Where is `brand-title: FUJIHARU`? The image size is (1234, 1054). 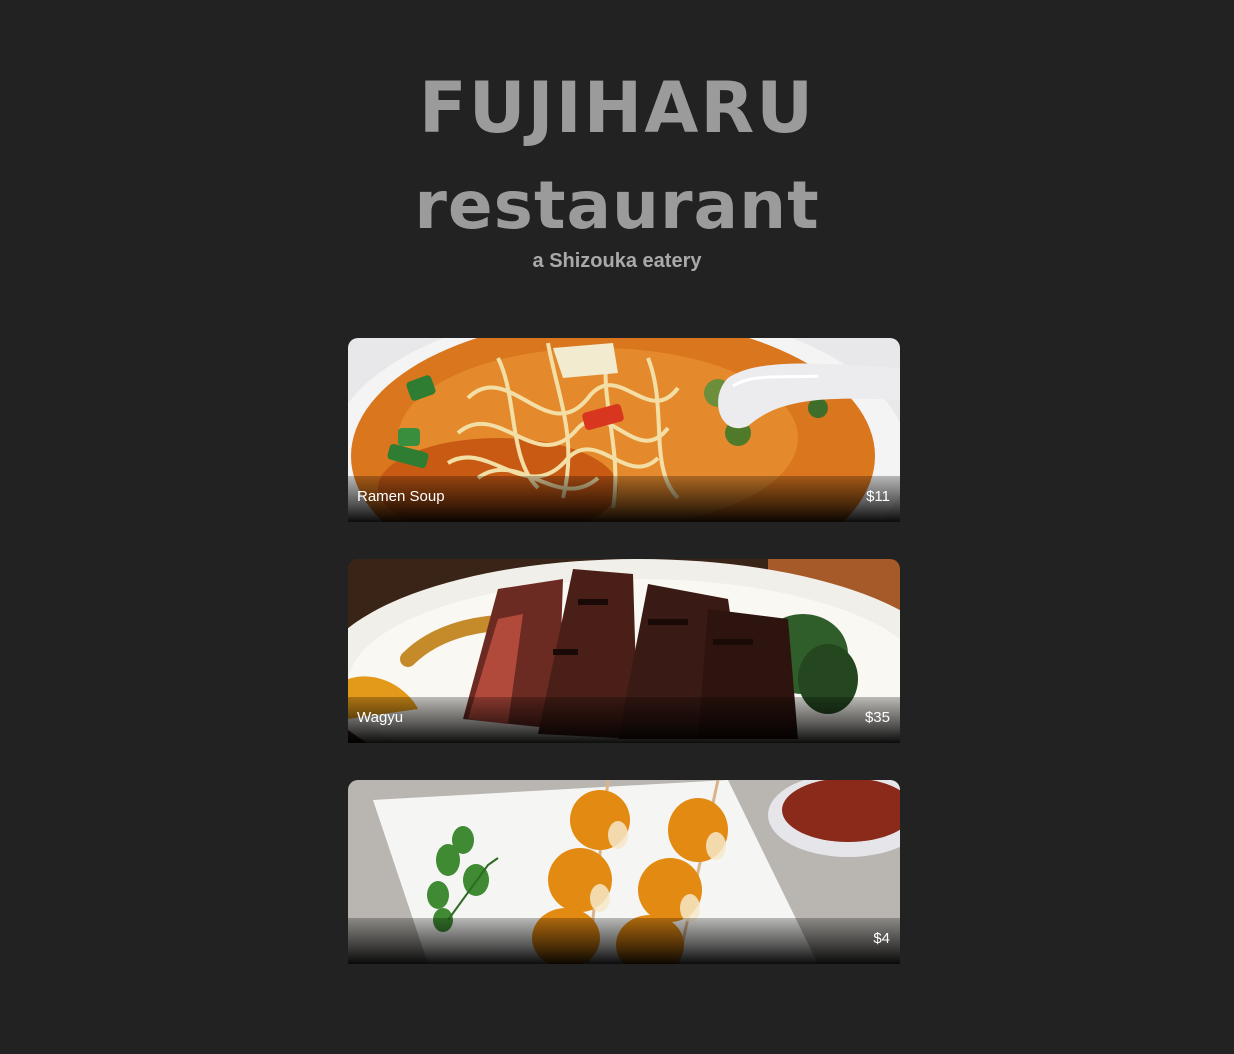 brand-title: FUJIHARU is located at coordinates (617, 108).